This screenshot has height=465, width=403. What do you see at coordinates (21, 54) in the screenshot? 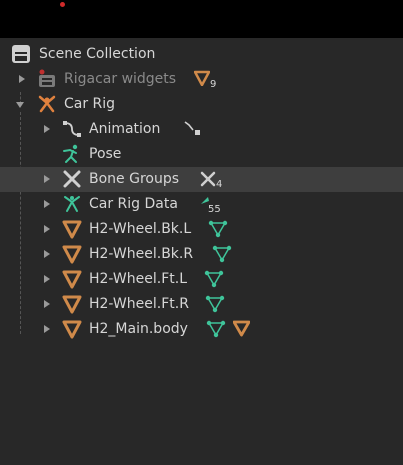
I see `scene-collection-icon` at bounding box center [21, 54].